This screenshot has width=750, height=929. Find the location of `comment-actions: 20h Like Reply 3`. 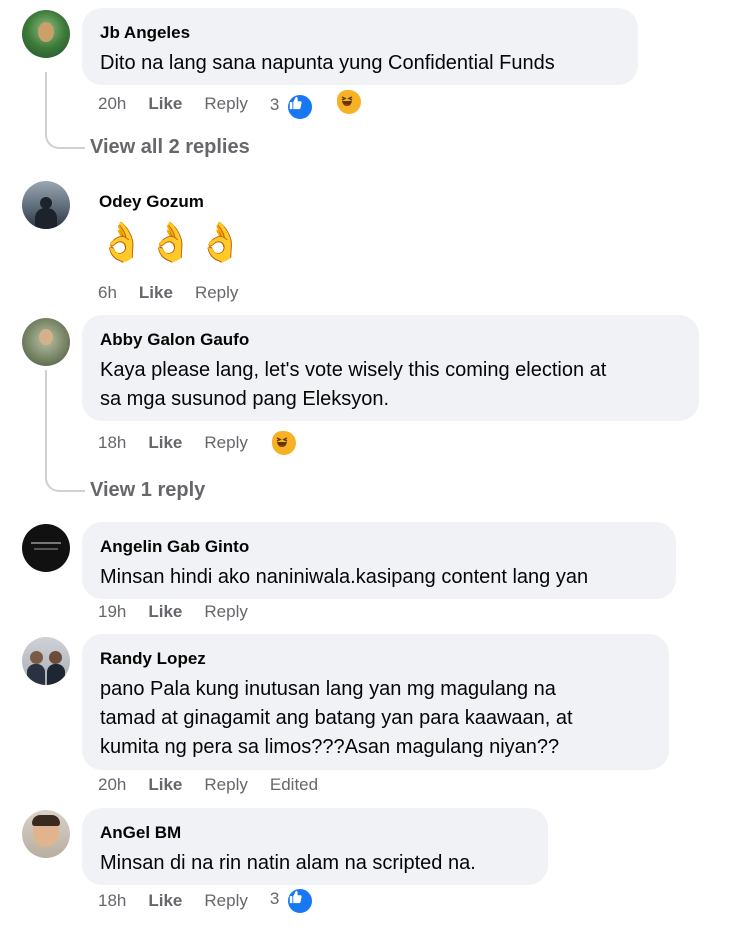

comment-actions: 20h Like Reply 3 is located at coordinates (252, 104).